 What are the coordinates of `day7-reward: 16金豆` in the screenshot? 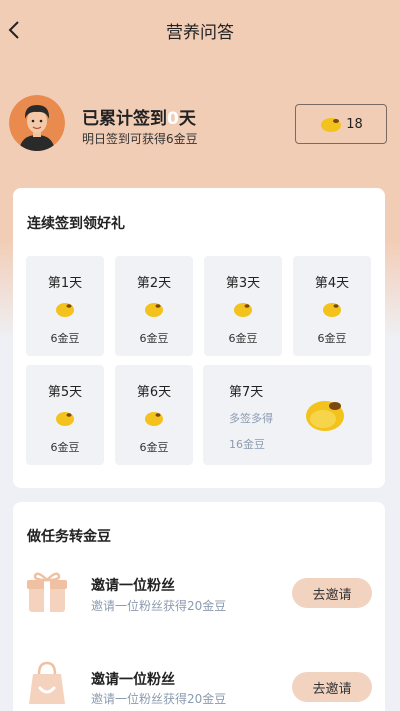 It's located at (247, 444).